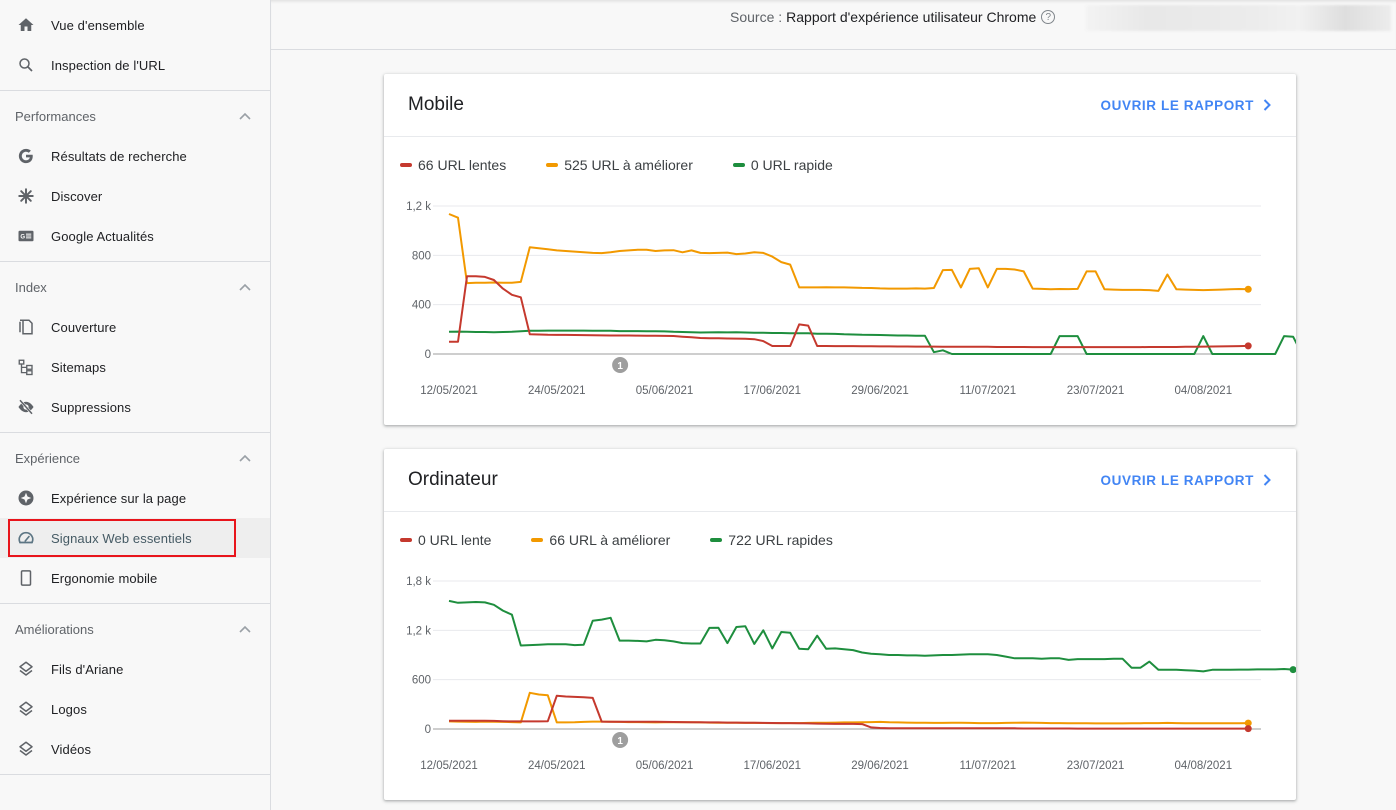 The width and height of the screenshot is (1396, 810). Describe the element at coordinates (135, 196) in the screenshot. I see `sidebar-item-discover: Discover` at that location.